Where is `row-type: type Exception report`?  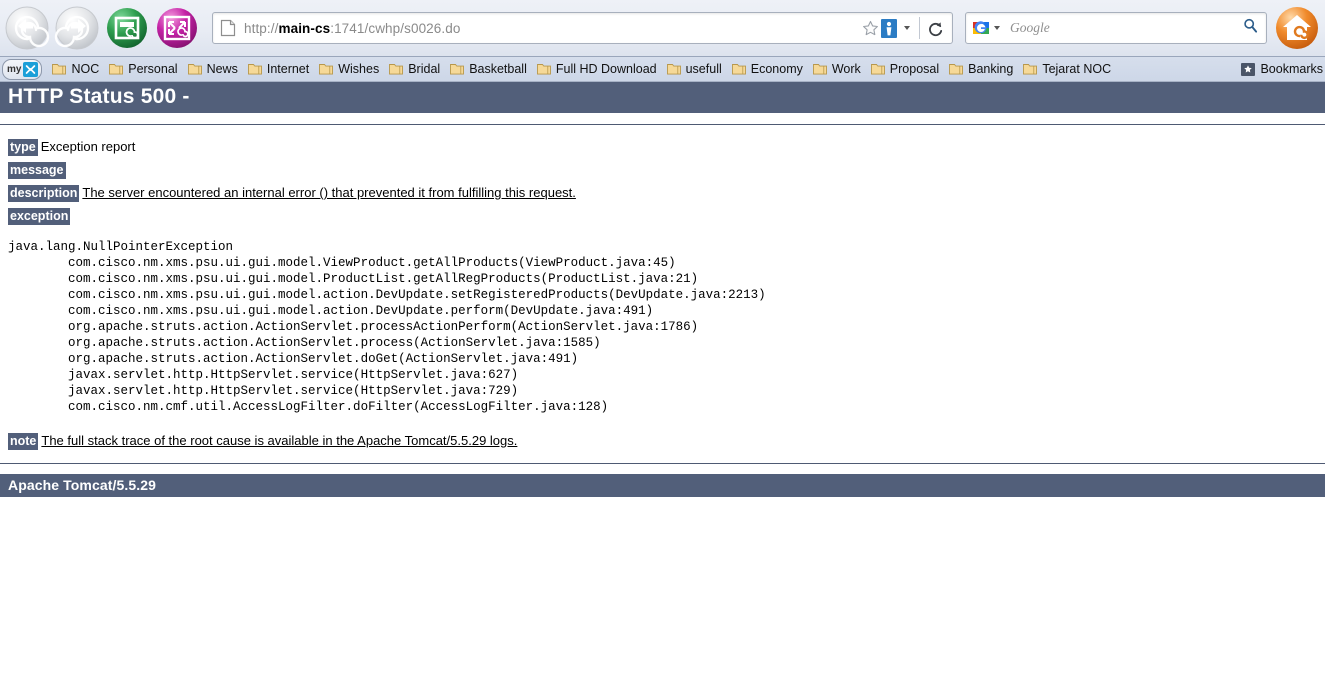
row-type: type Exception report is located at coordinates (666, 146).